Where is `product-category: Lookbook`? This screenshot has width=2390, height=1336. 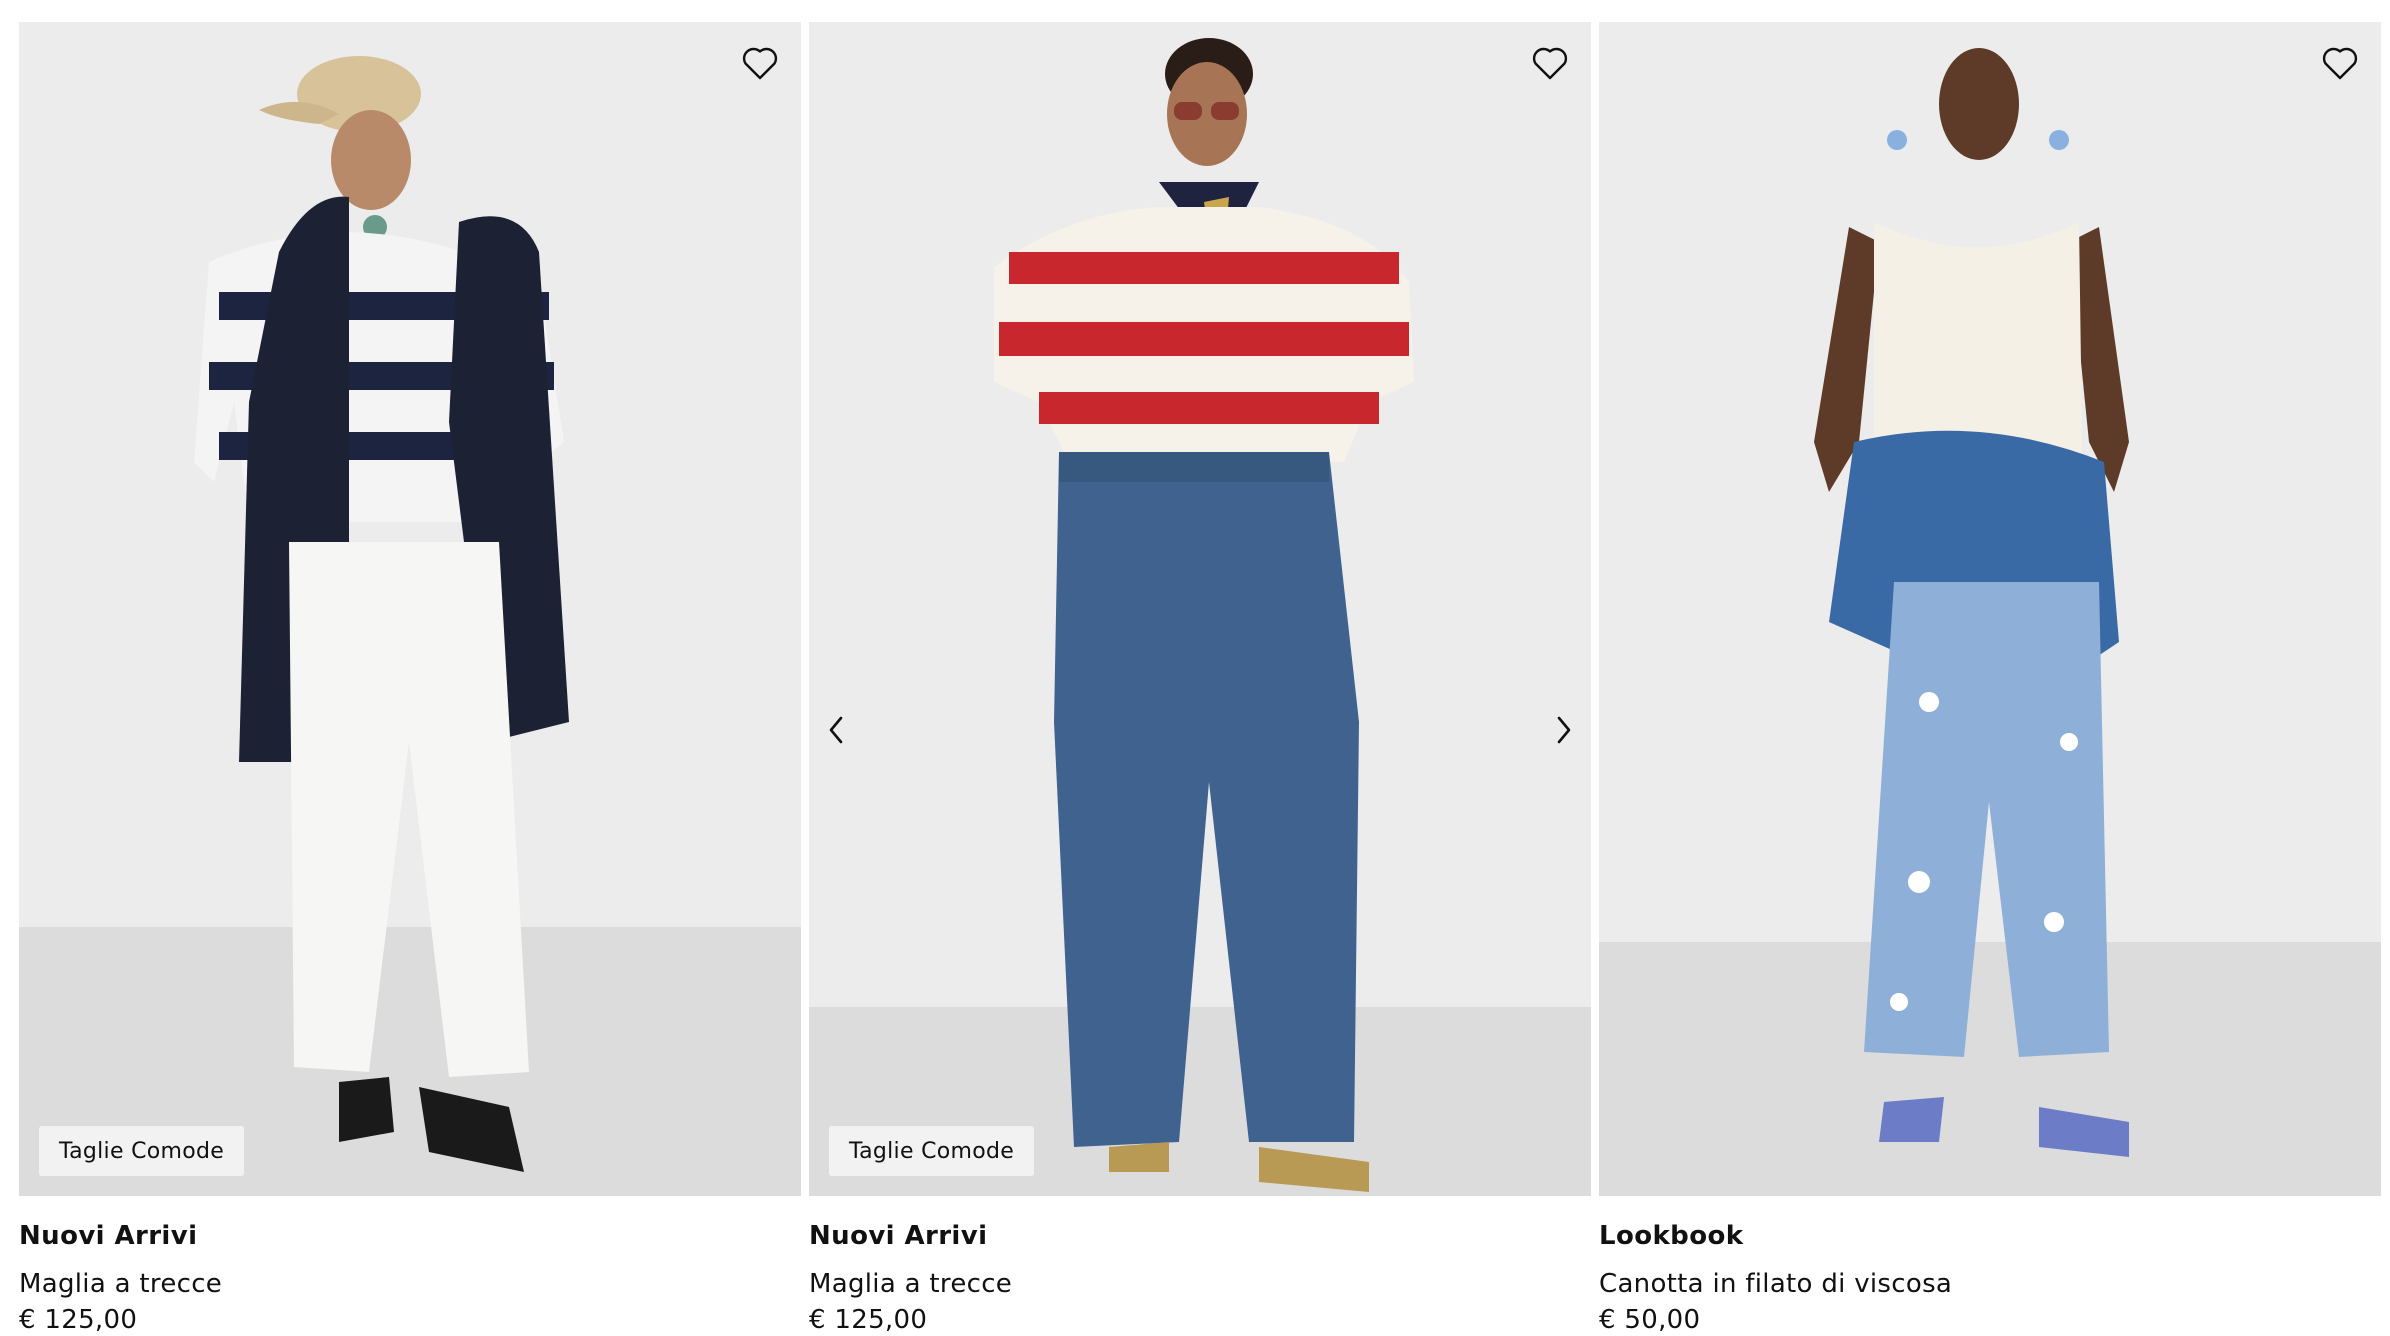 product-category: Lookbook is located at coordinates (1671, 1236).